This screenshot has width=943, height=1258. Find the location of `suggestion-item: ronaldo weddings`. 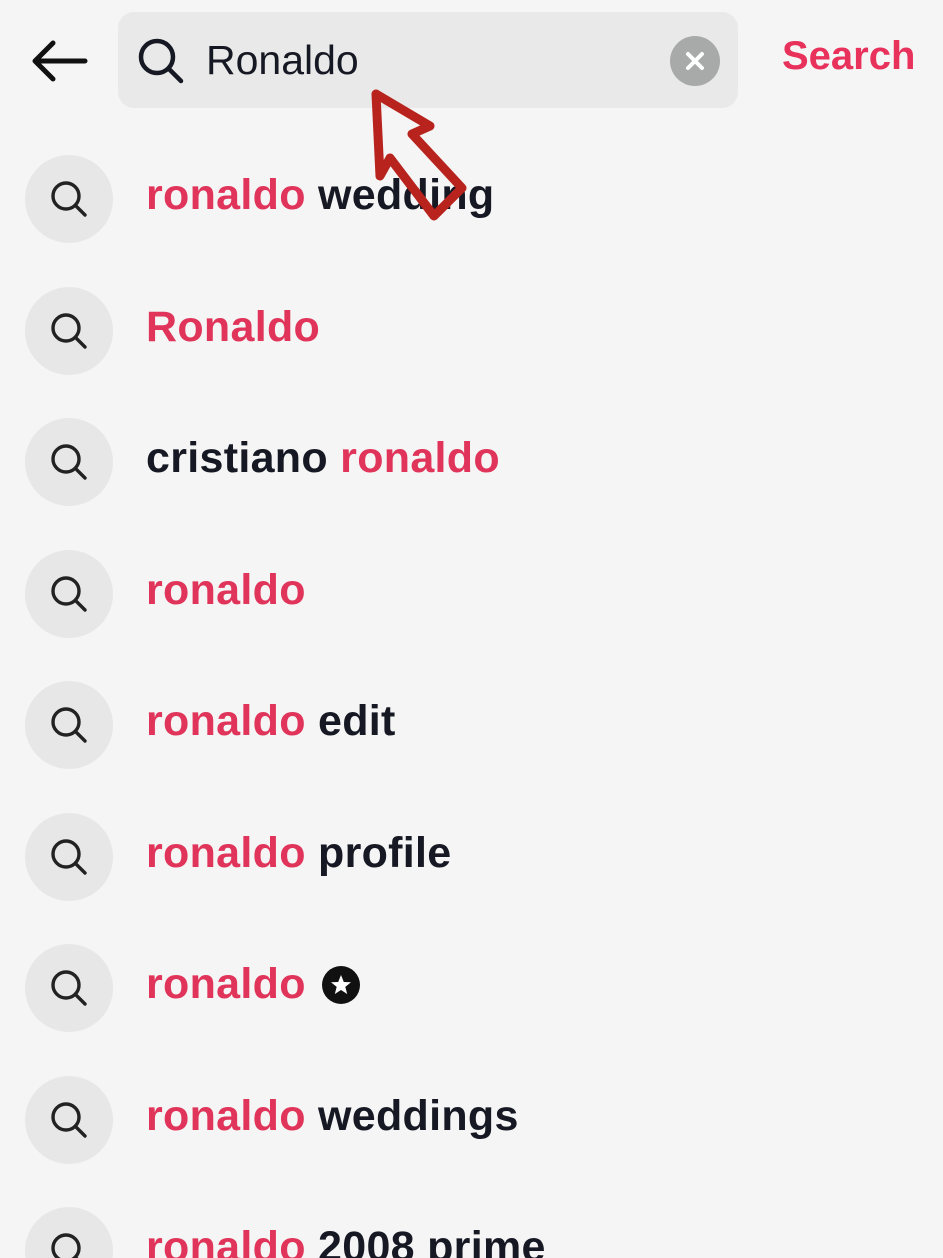

suggestion-item: ronaldo weddings is located at coordinates (471, 1118).